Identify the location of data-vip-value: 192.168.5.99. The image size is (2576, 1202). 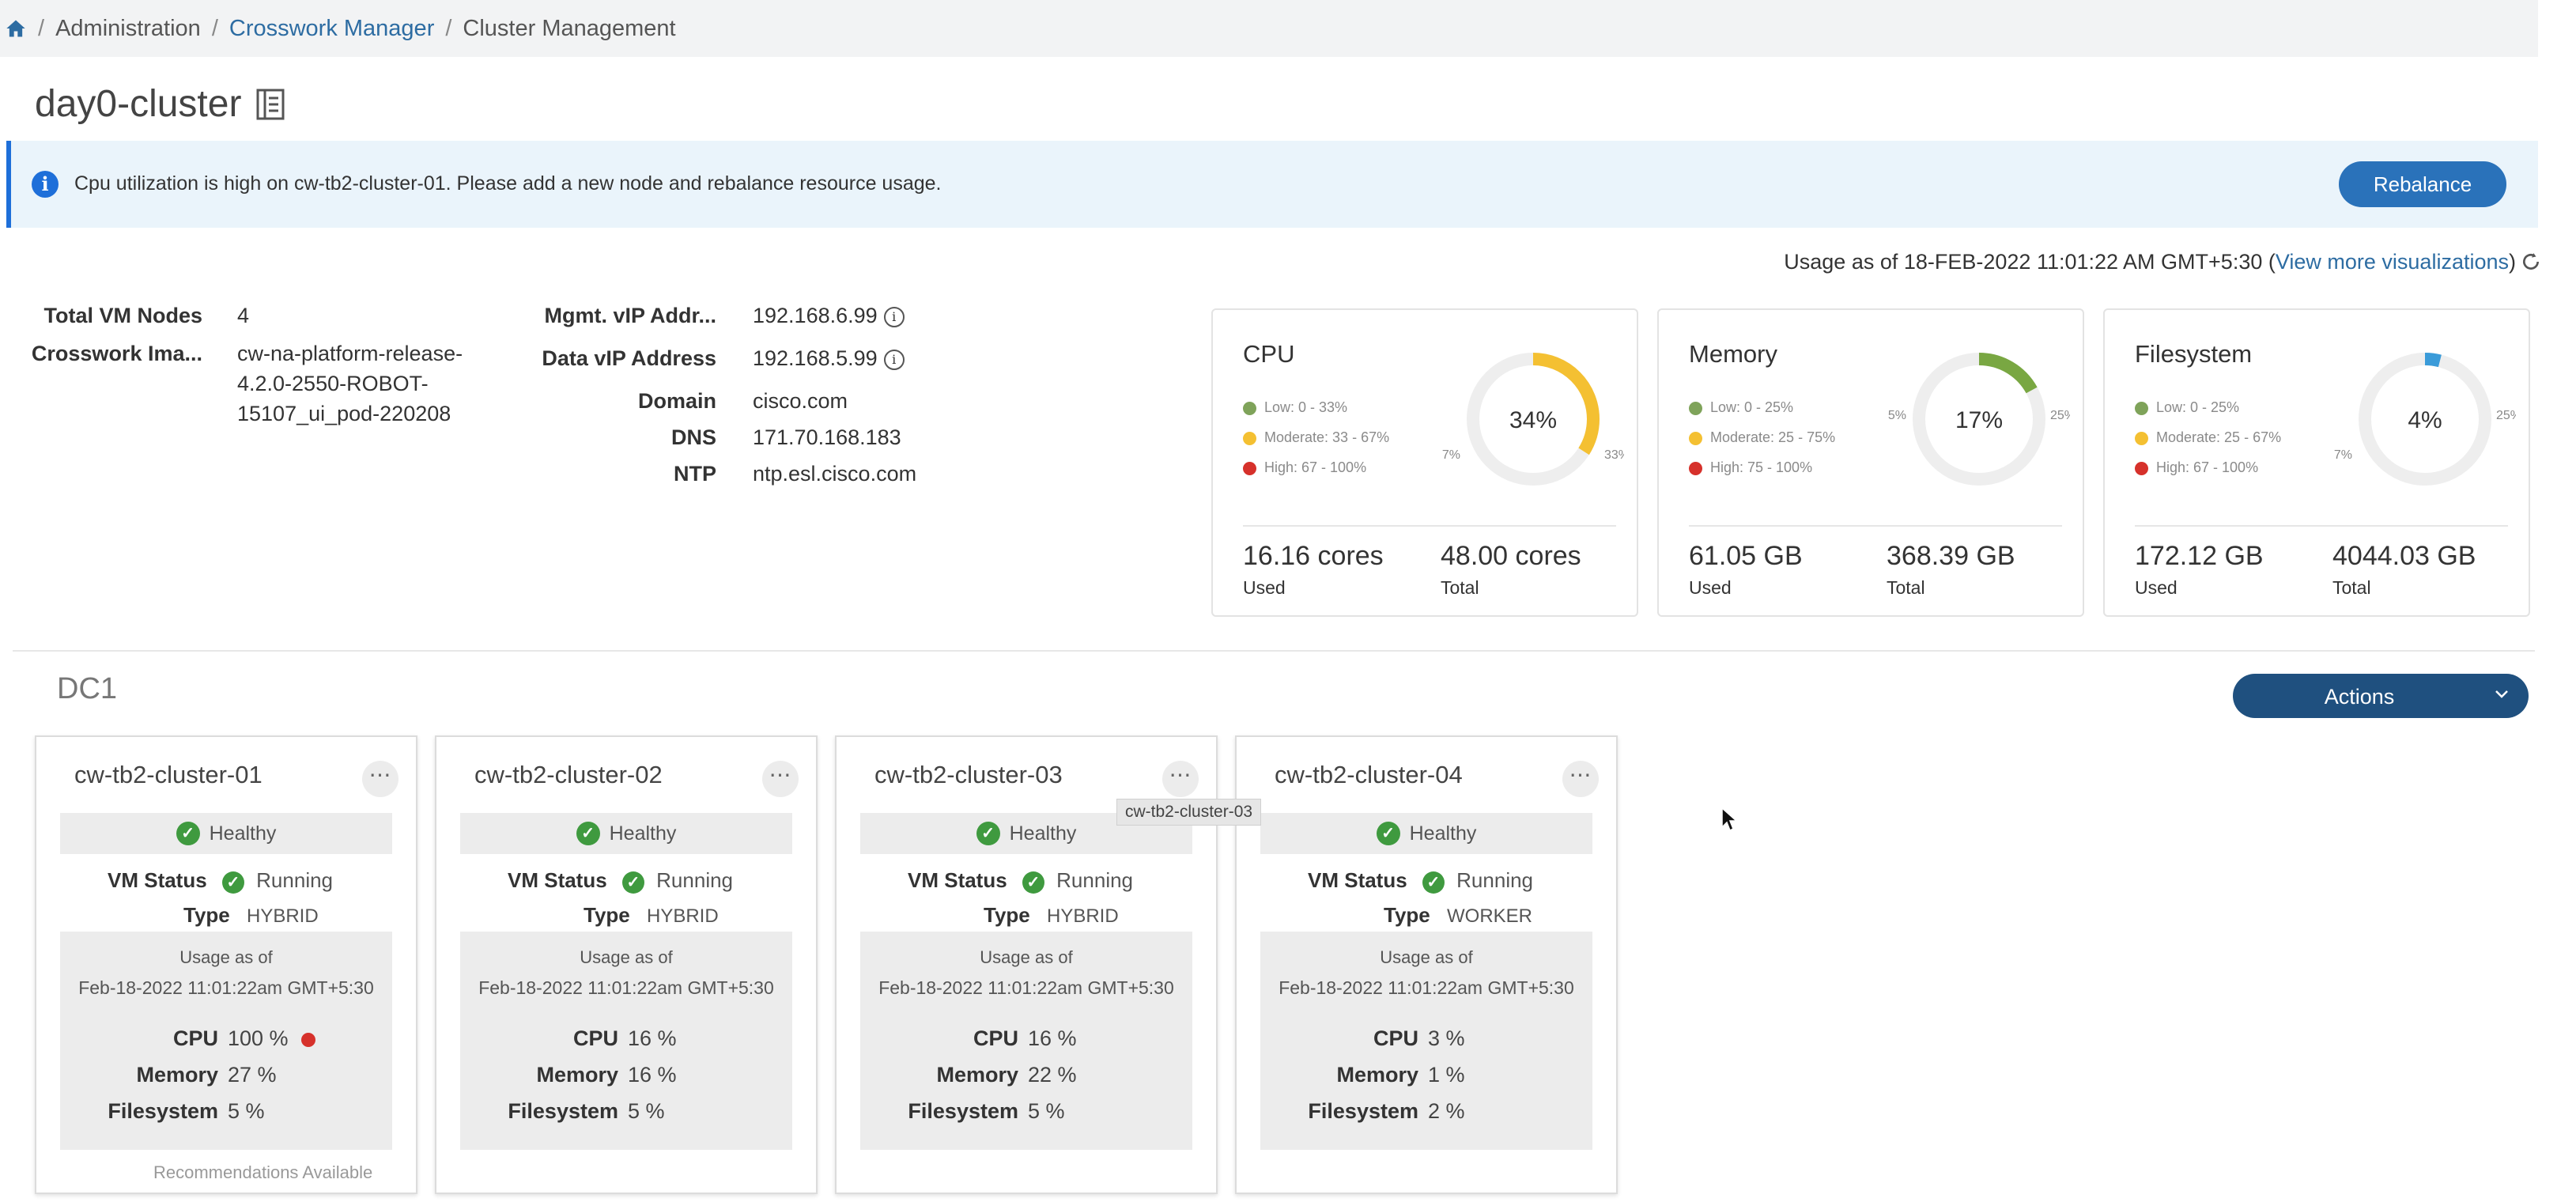
(815, 358).